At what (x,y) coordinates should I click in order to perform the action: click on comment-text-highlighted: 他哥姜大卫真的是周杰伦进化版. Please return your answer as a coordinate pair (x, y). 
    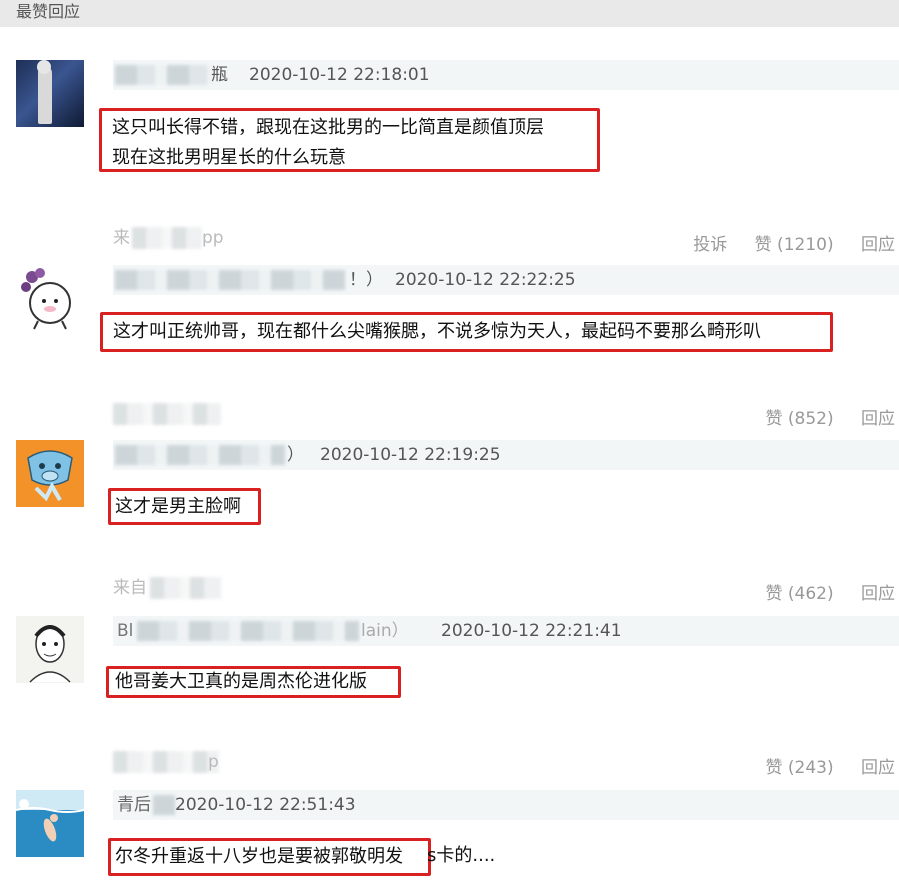
    Looking at the image, I should click on (253, 682).